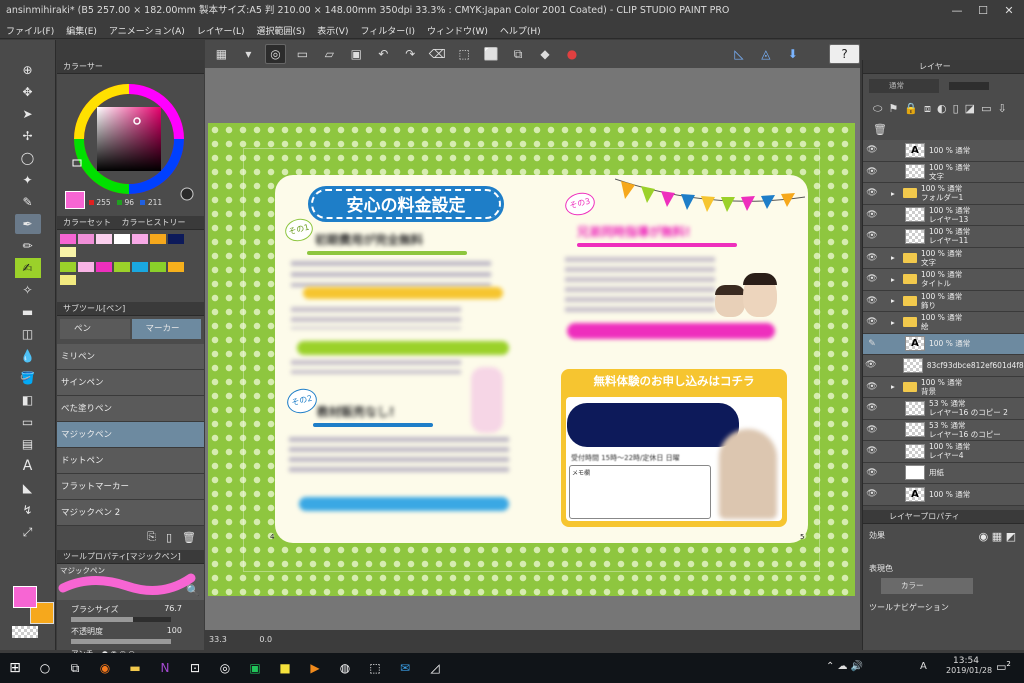 The width and height of the screenshot is (1024, 683). Describe the element at coordinates (28, 158) in the screenshot. I see `selection-tool-icon: ◯` at that location.